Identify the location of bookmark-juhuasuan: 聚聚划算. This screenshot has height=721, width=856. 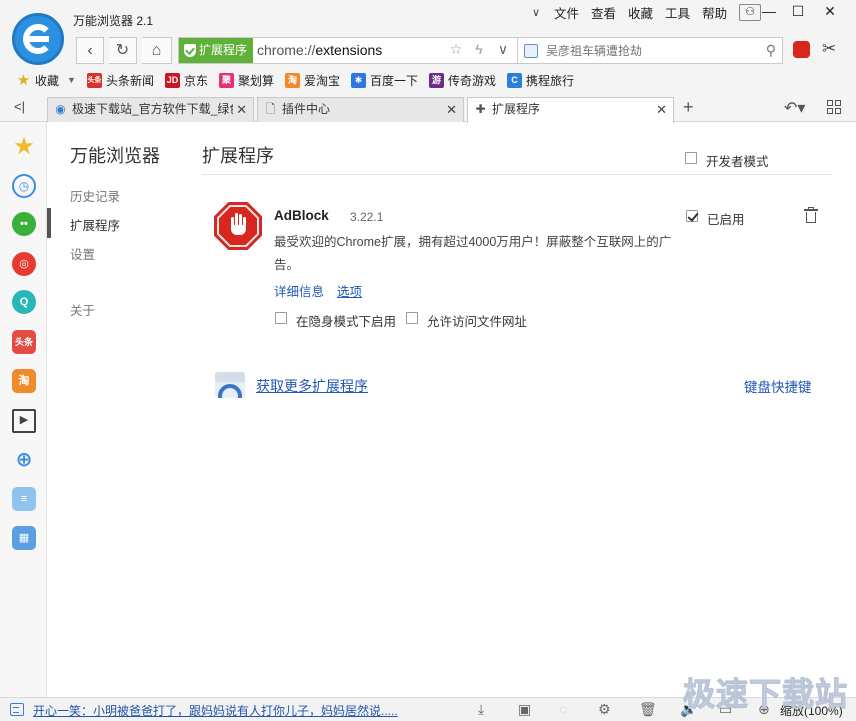
(246, 80).